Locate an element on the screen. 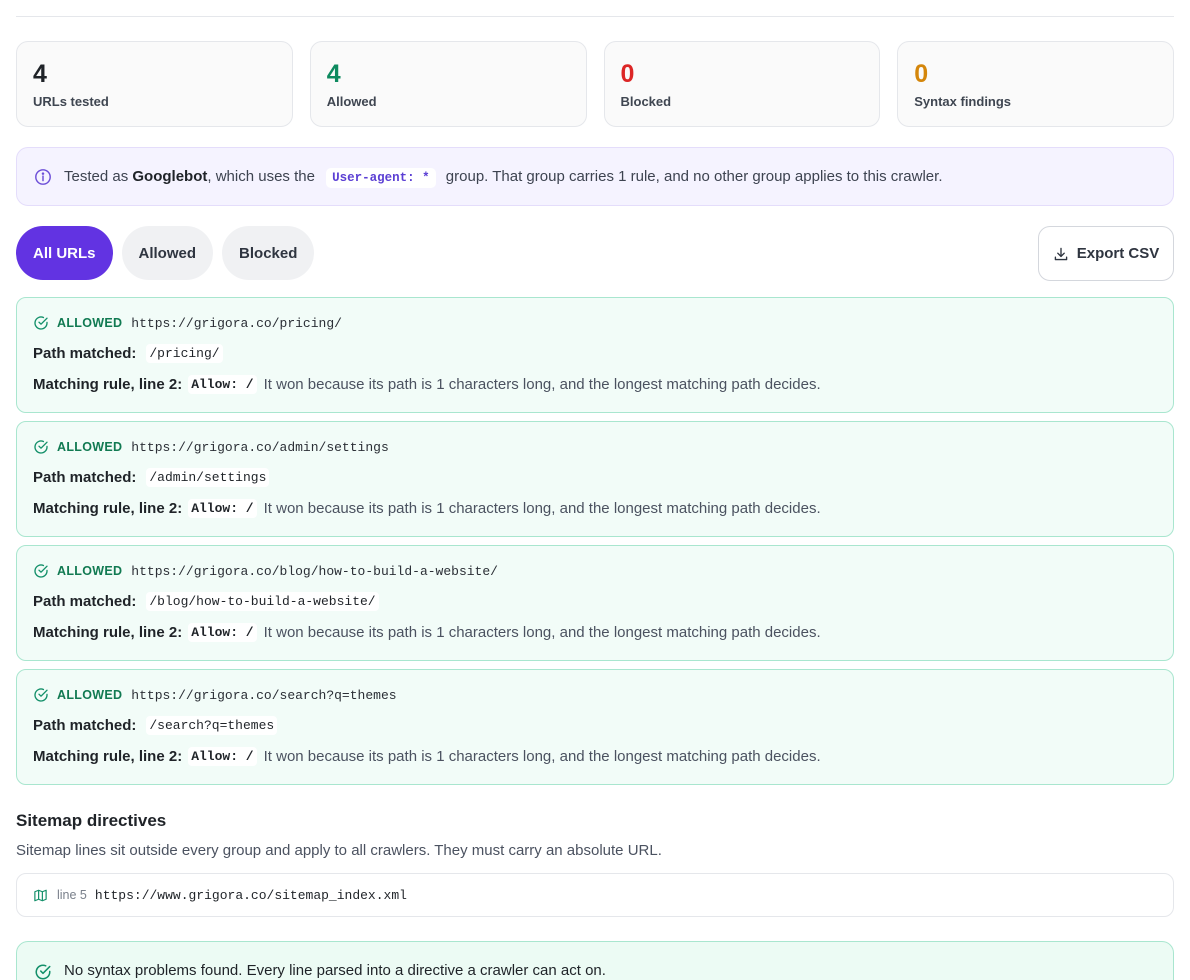 The width and height of the screenshot is (1190, 980). tab-allowed: Allowed is located at coordinates (167, 253).